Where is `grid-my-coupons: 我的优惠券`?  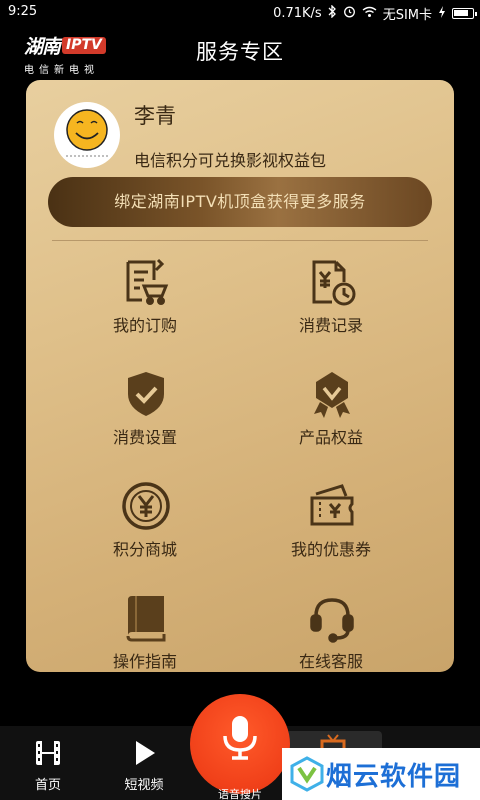
grid-my-coupons: 我的优惠券 is located at coordinates (331, 525).